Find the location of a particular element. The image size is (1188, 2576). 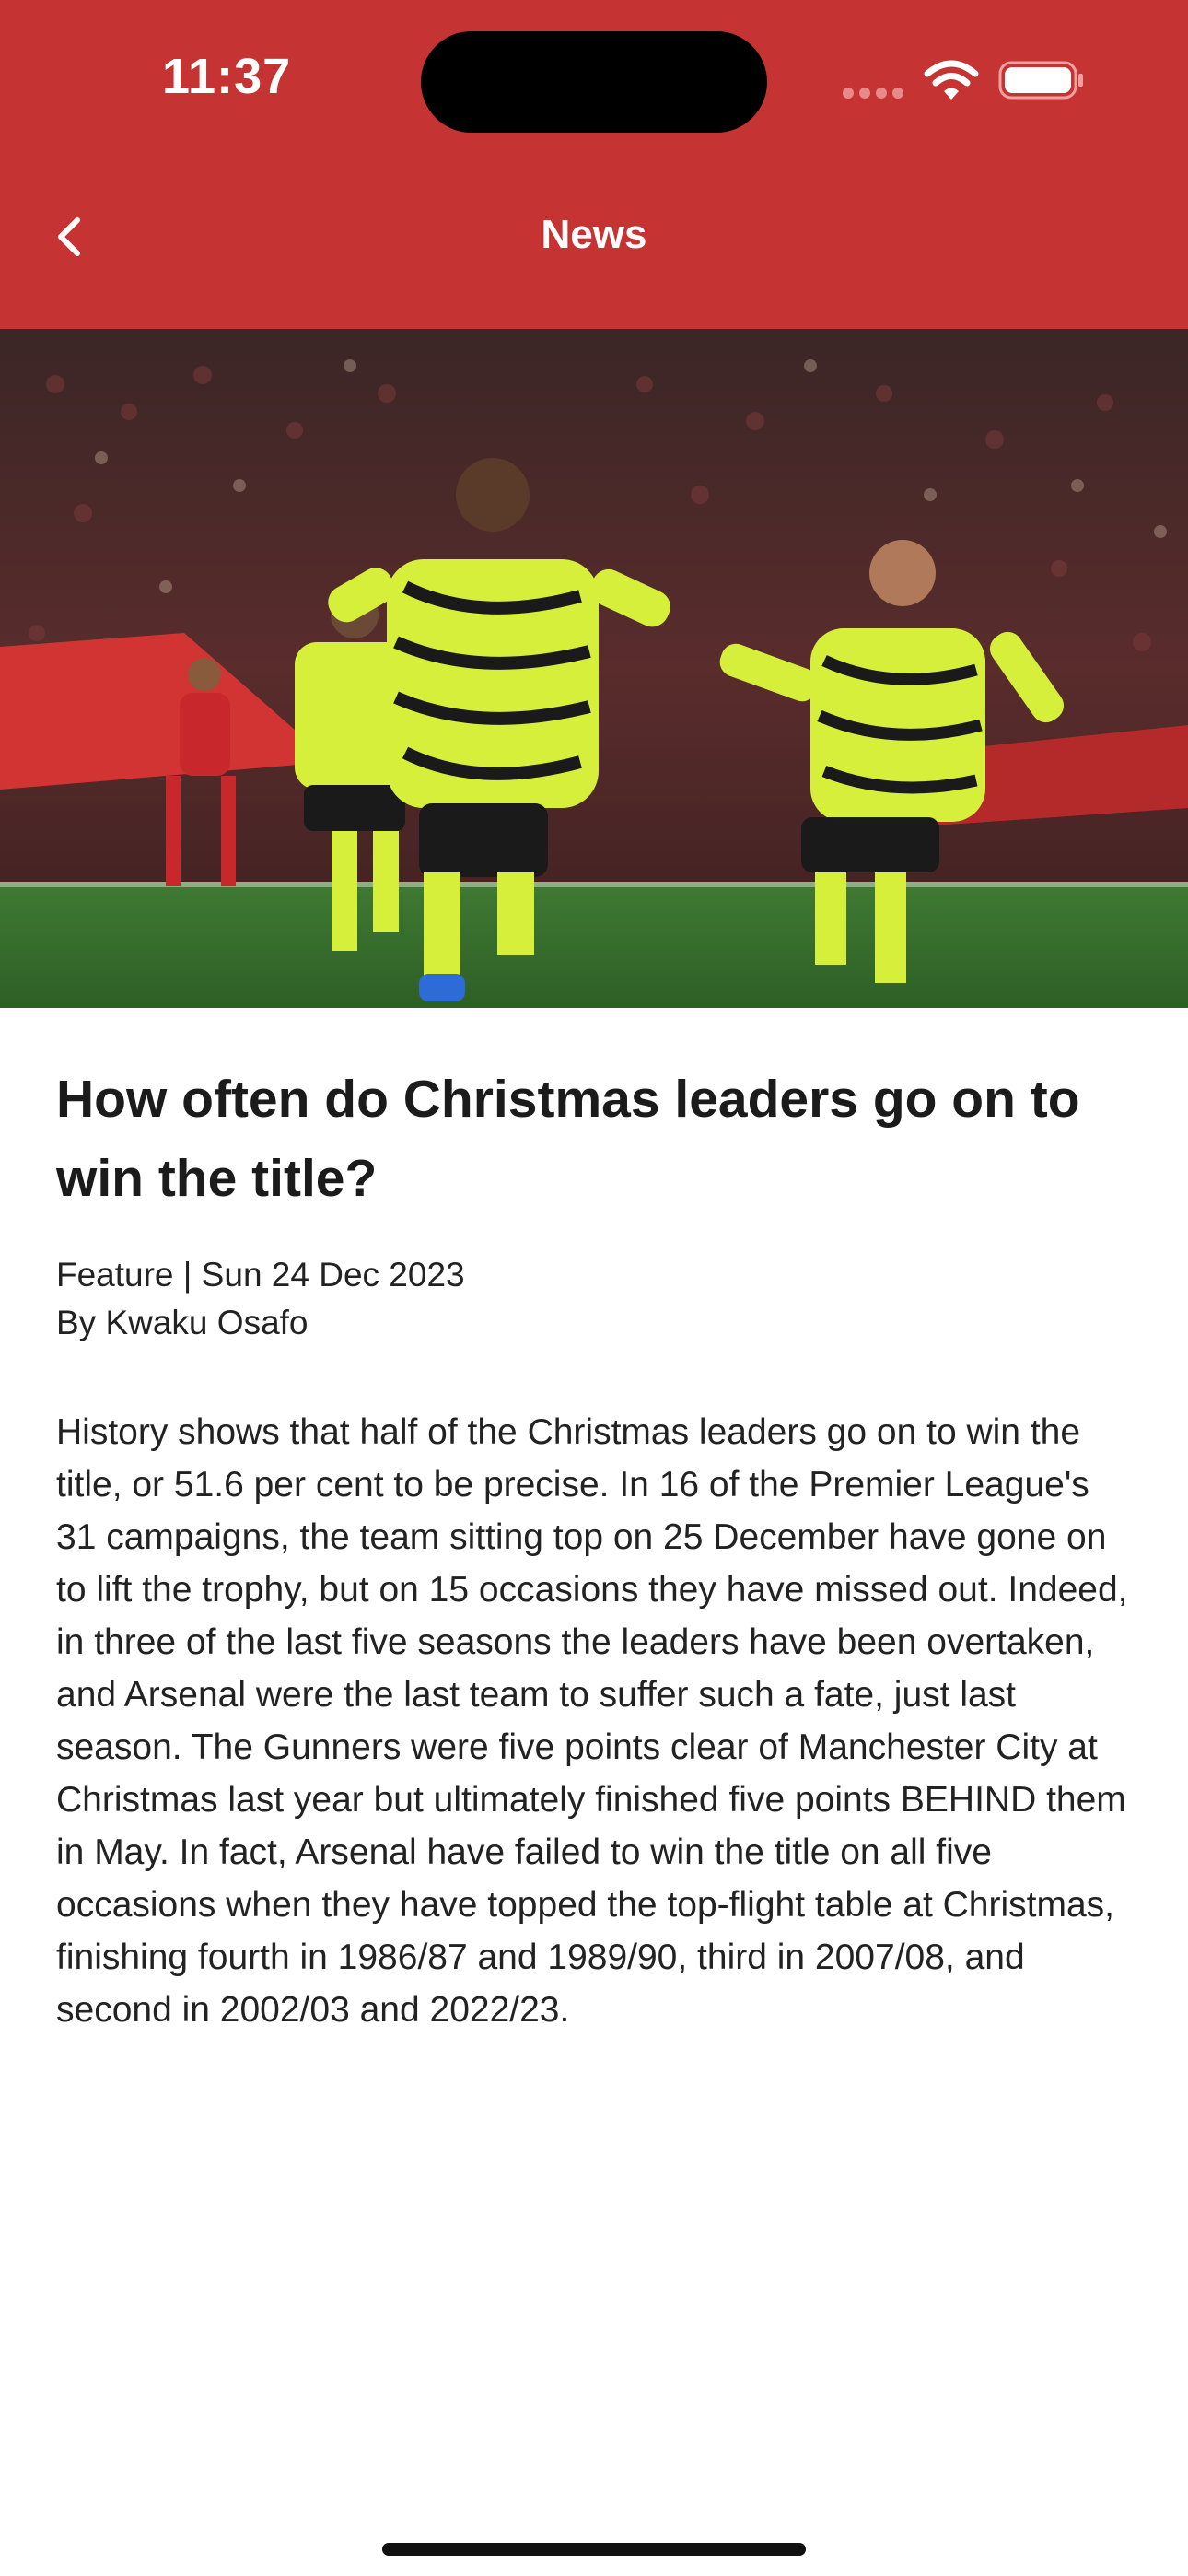

home-indicator is located at coordinates (594, 2549).